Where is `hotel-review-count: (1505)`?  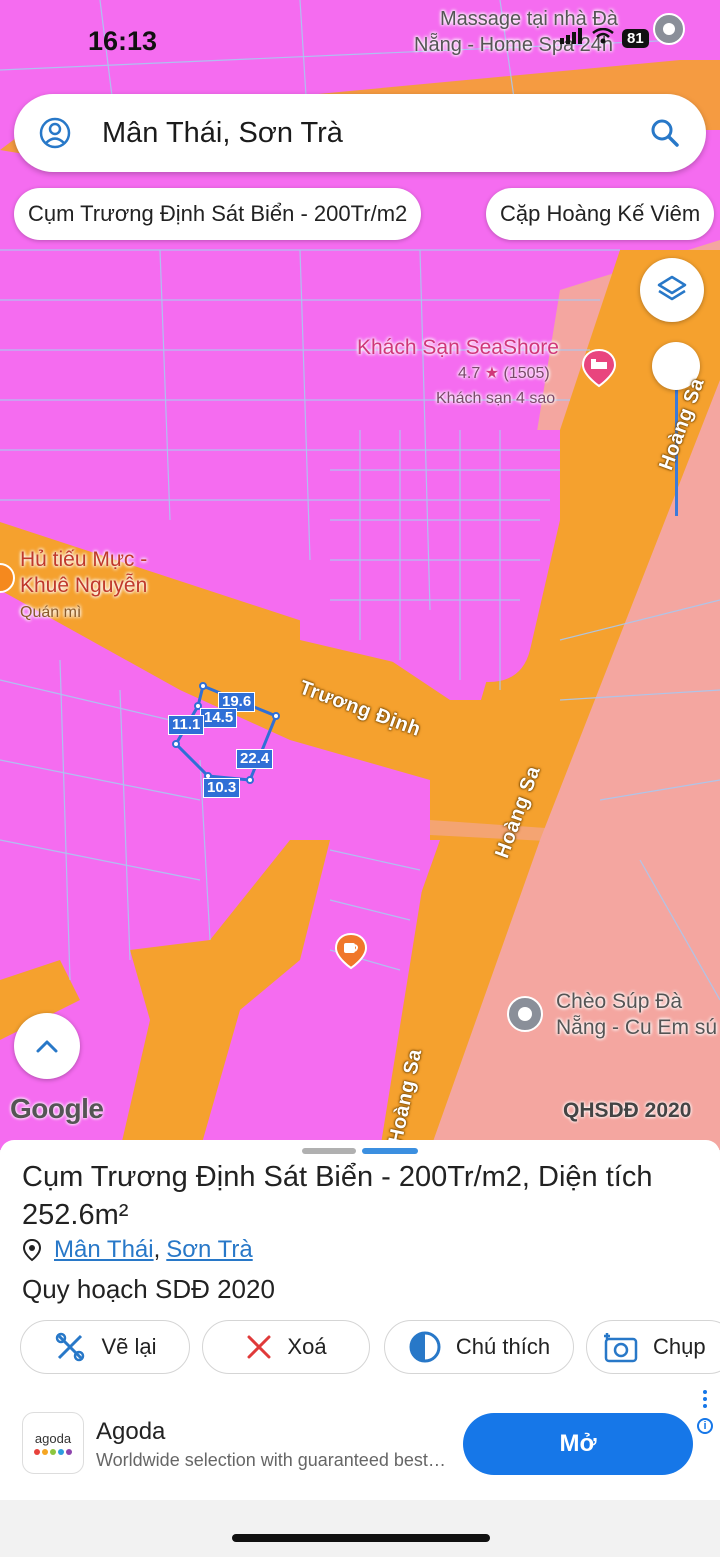
hotel-review-count: (1505) is located at coordinates (526, 373).